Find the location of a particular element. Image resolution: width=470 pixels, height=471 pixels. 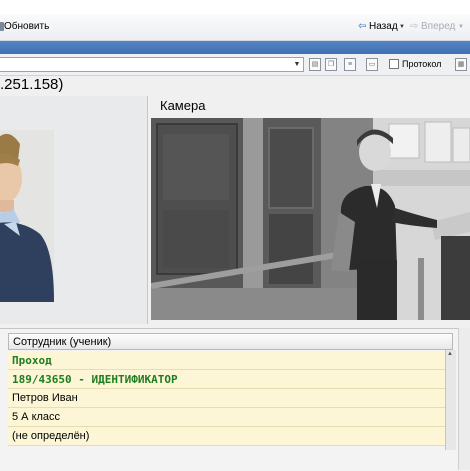

chevron-down-icon: ▼ is located at coordinates (297, 64).